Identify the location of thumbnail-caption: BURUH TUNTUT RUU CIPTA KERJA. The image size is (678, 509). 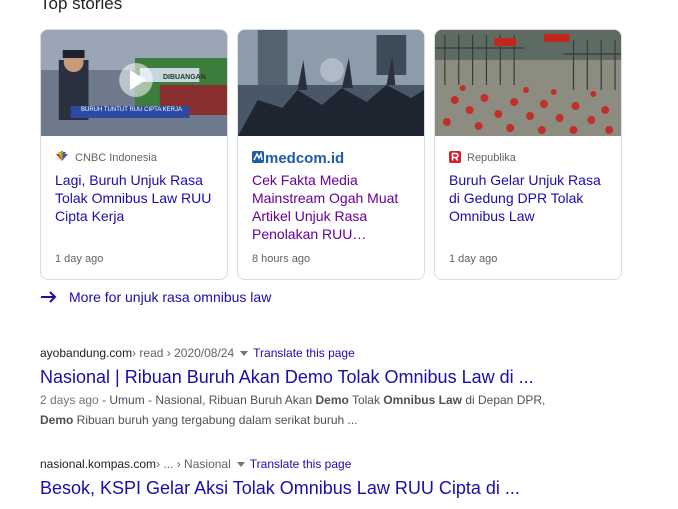
(132, 110).